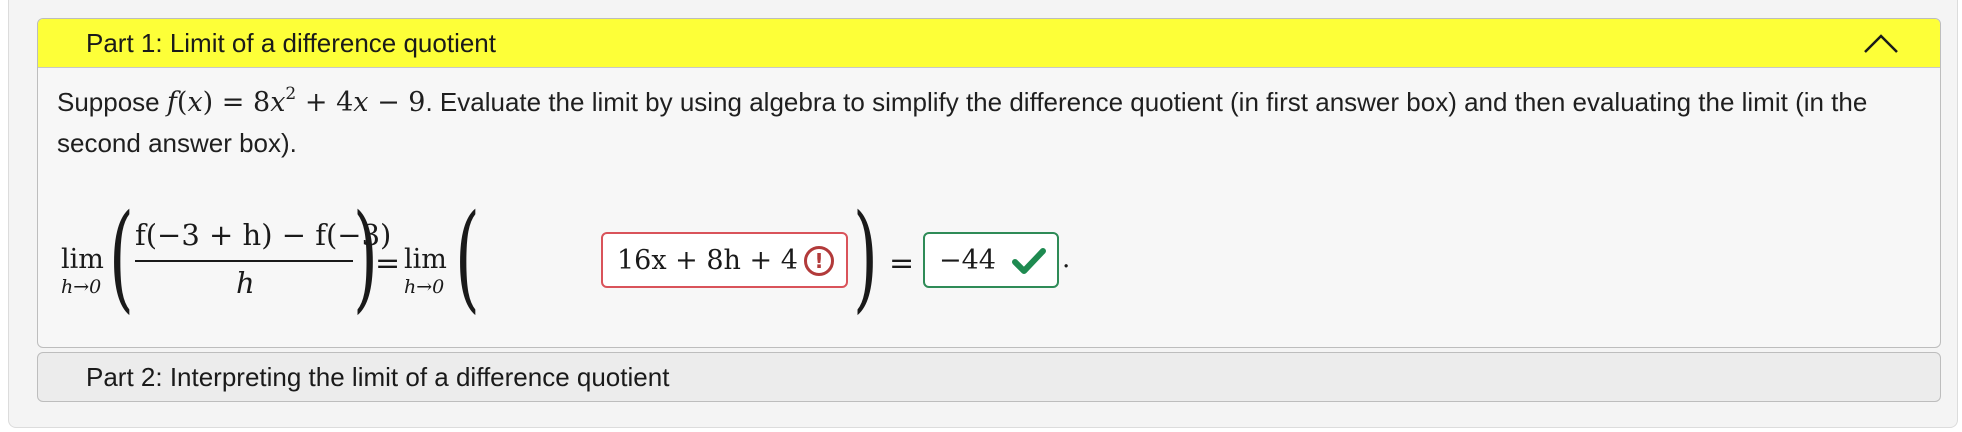 The height and width of the screenshot is (432, 1962). I want to click on answer-box-difference-quotient: 16x + 8h + 4 !, so click(724, 260).